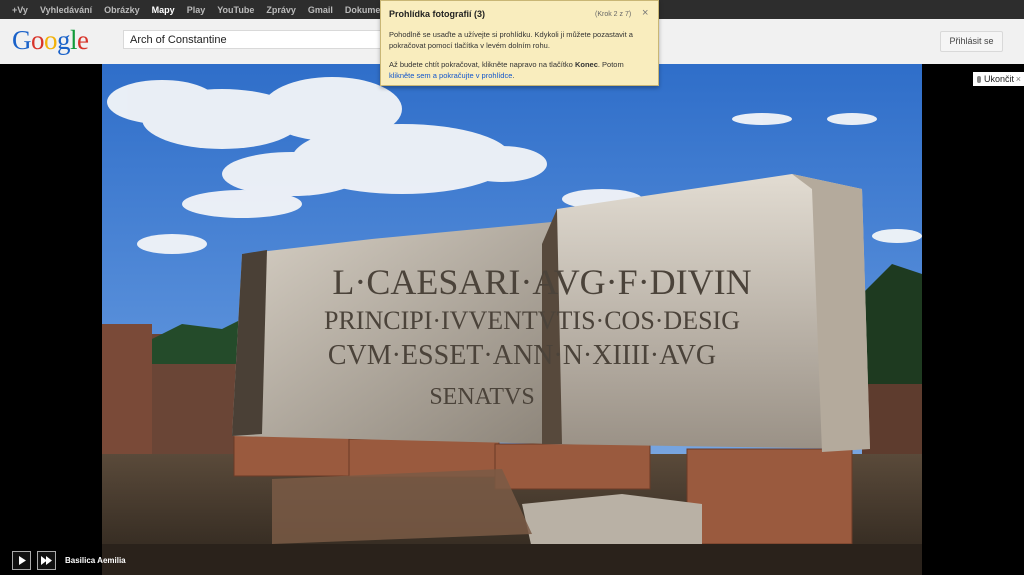  What do you see at coordinates (450, 75) in the screenshot?
I see `continue-tour-link: klikněte sem a pokračujte v prohlídce` at bounding box center [450, 75].